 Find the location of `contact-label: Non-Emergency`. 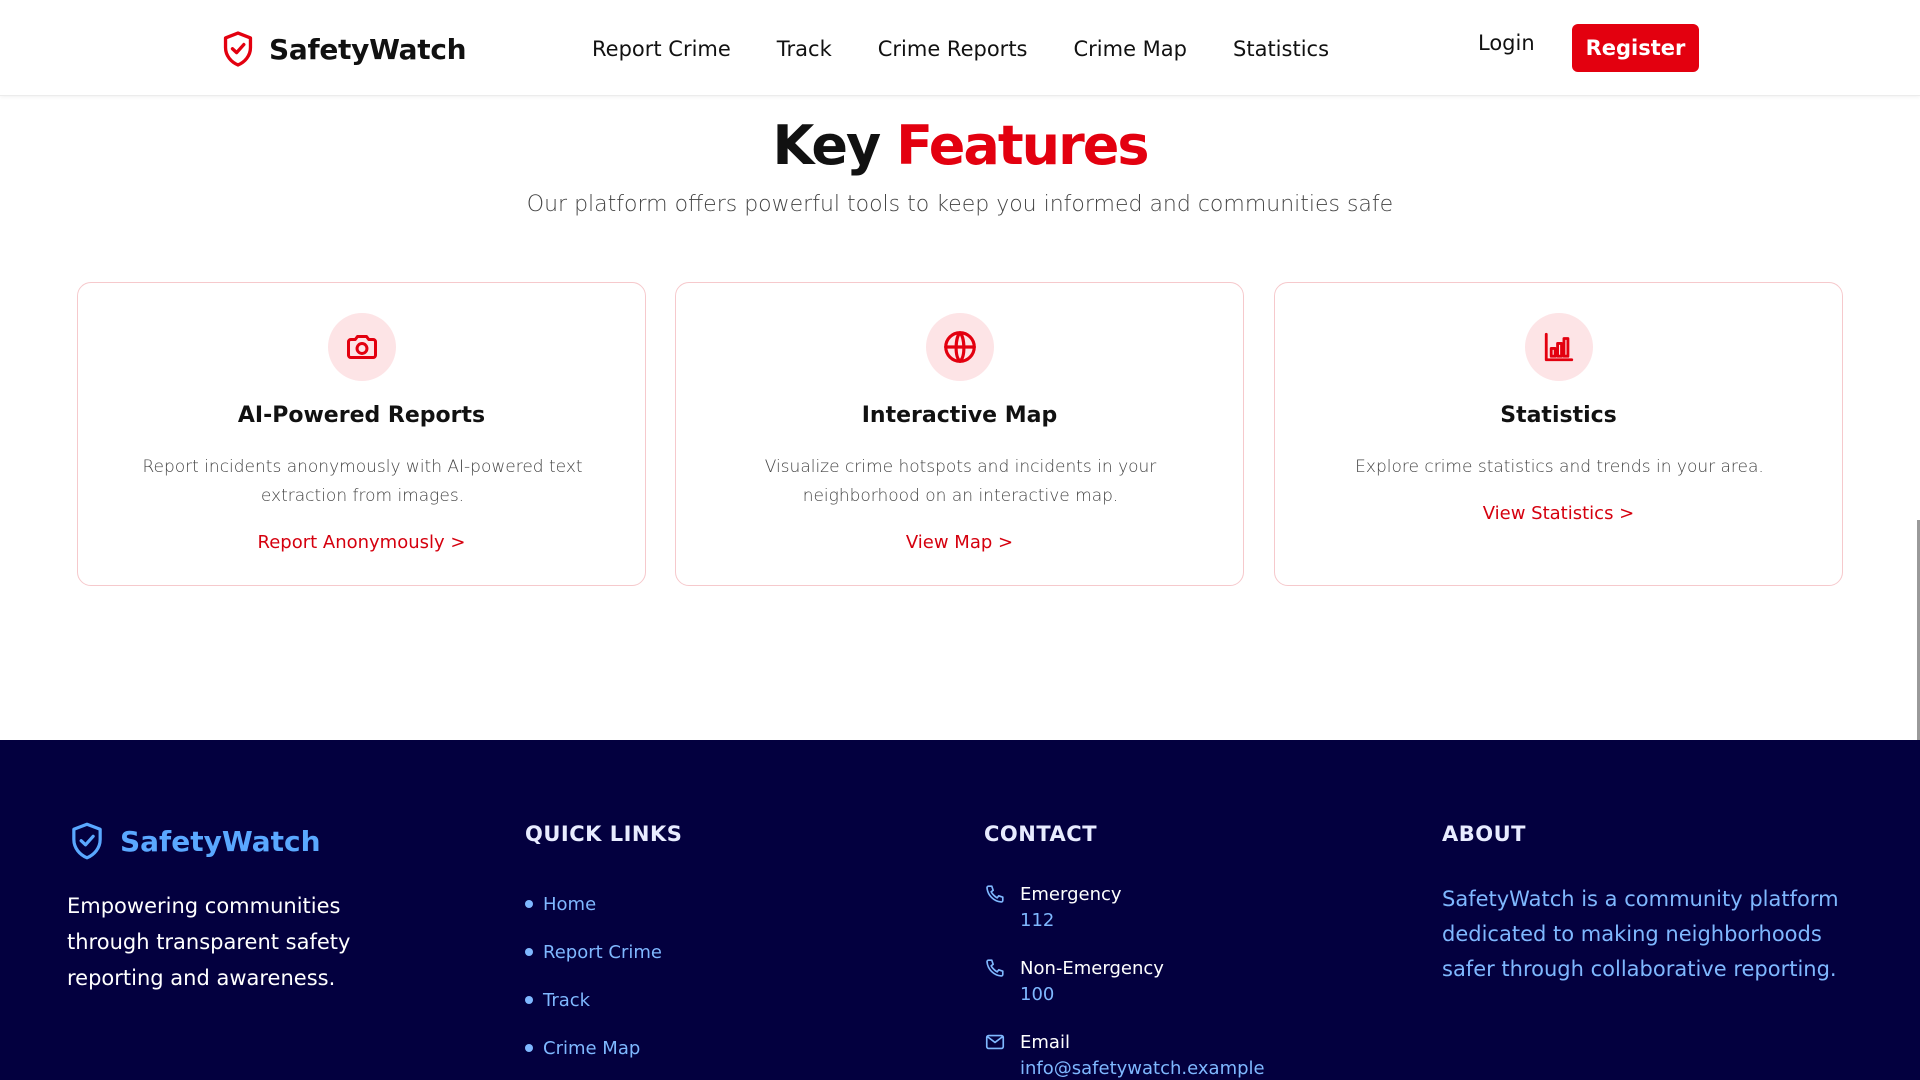

contact-label: Non-Emergency is located at coordinates (1092, 968).